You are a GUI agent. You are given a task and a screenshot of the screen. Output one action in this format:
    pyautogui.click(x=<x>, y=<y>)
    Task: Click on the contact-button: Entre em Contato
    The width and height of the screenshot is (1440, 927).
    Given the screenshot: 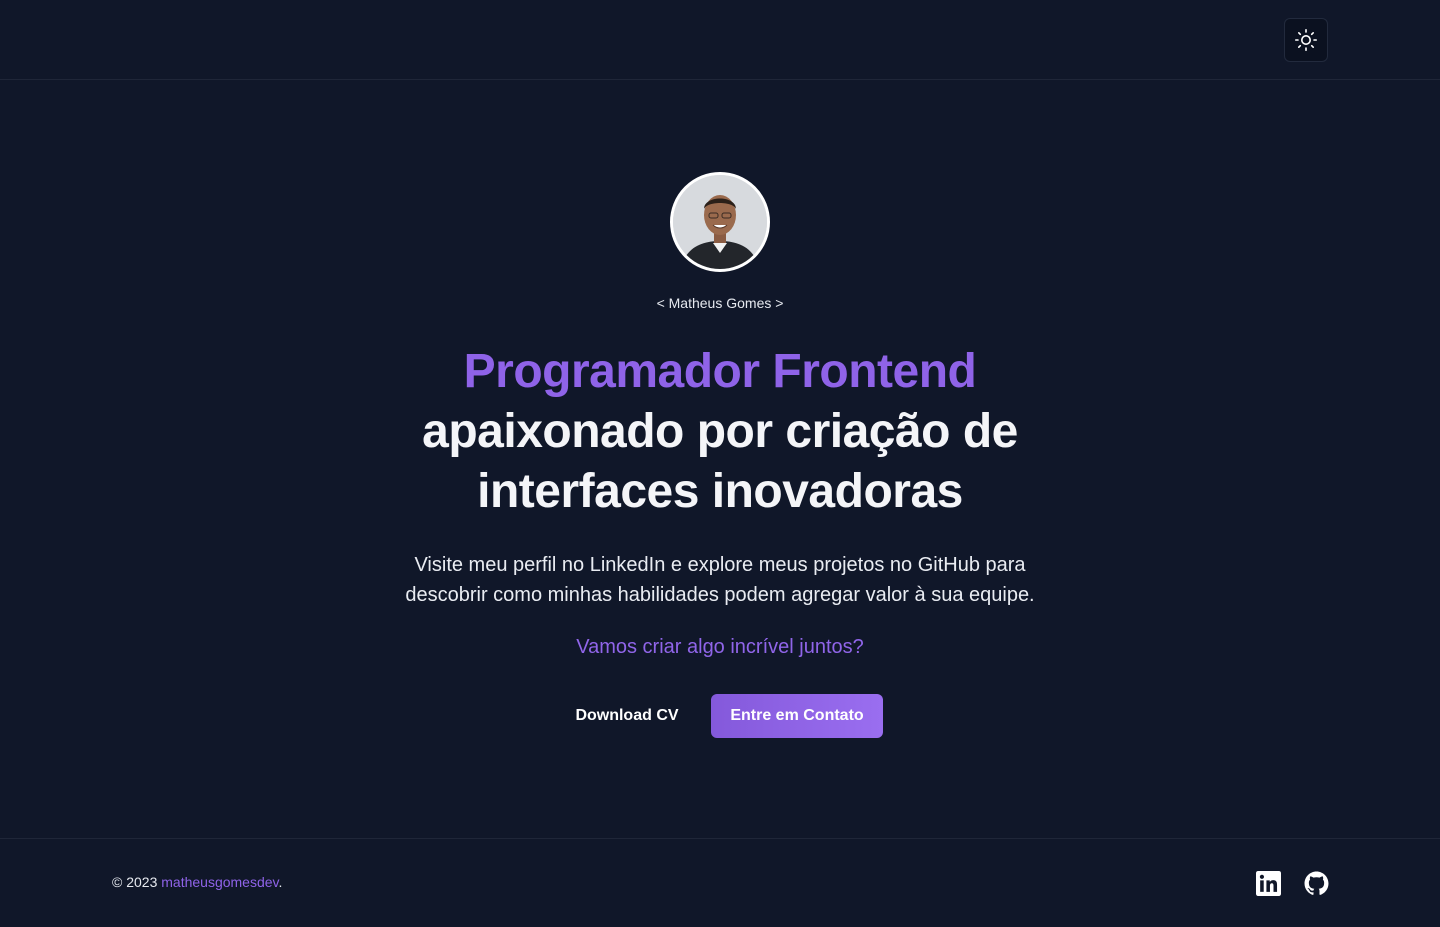 What is the action you would take?
    pyautogui.click(x=797, y=716)
    